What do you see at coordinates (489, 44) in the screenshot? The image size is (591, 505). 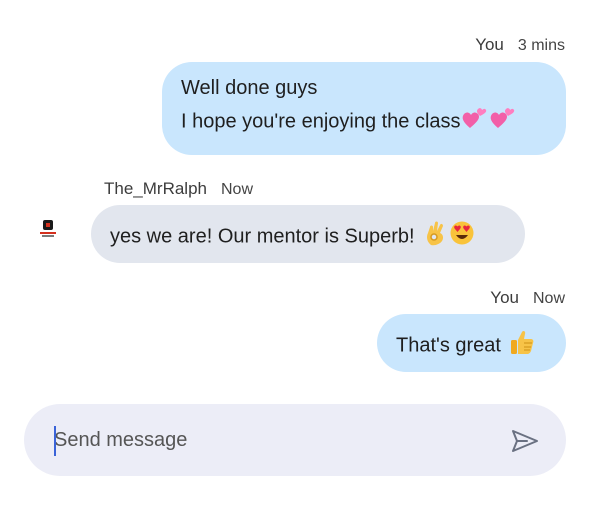 I see `message-1-author: You` at bounding box center [489, 44].